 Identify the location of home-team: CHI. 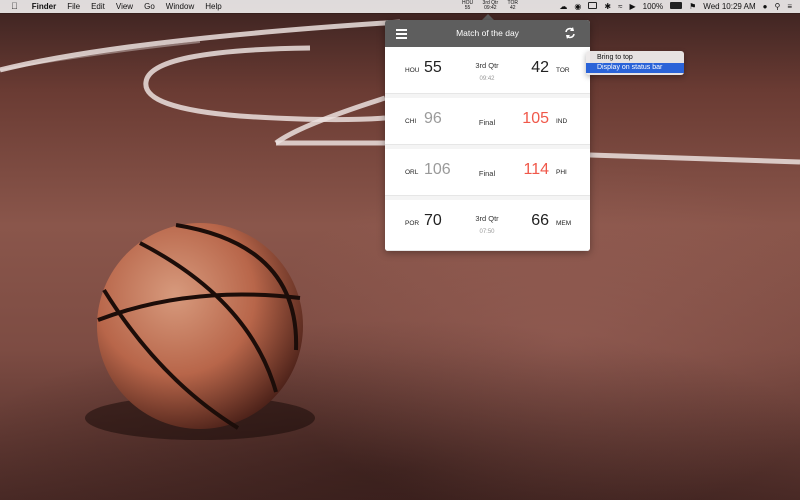
(411, 121).